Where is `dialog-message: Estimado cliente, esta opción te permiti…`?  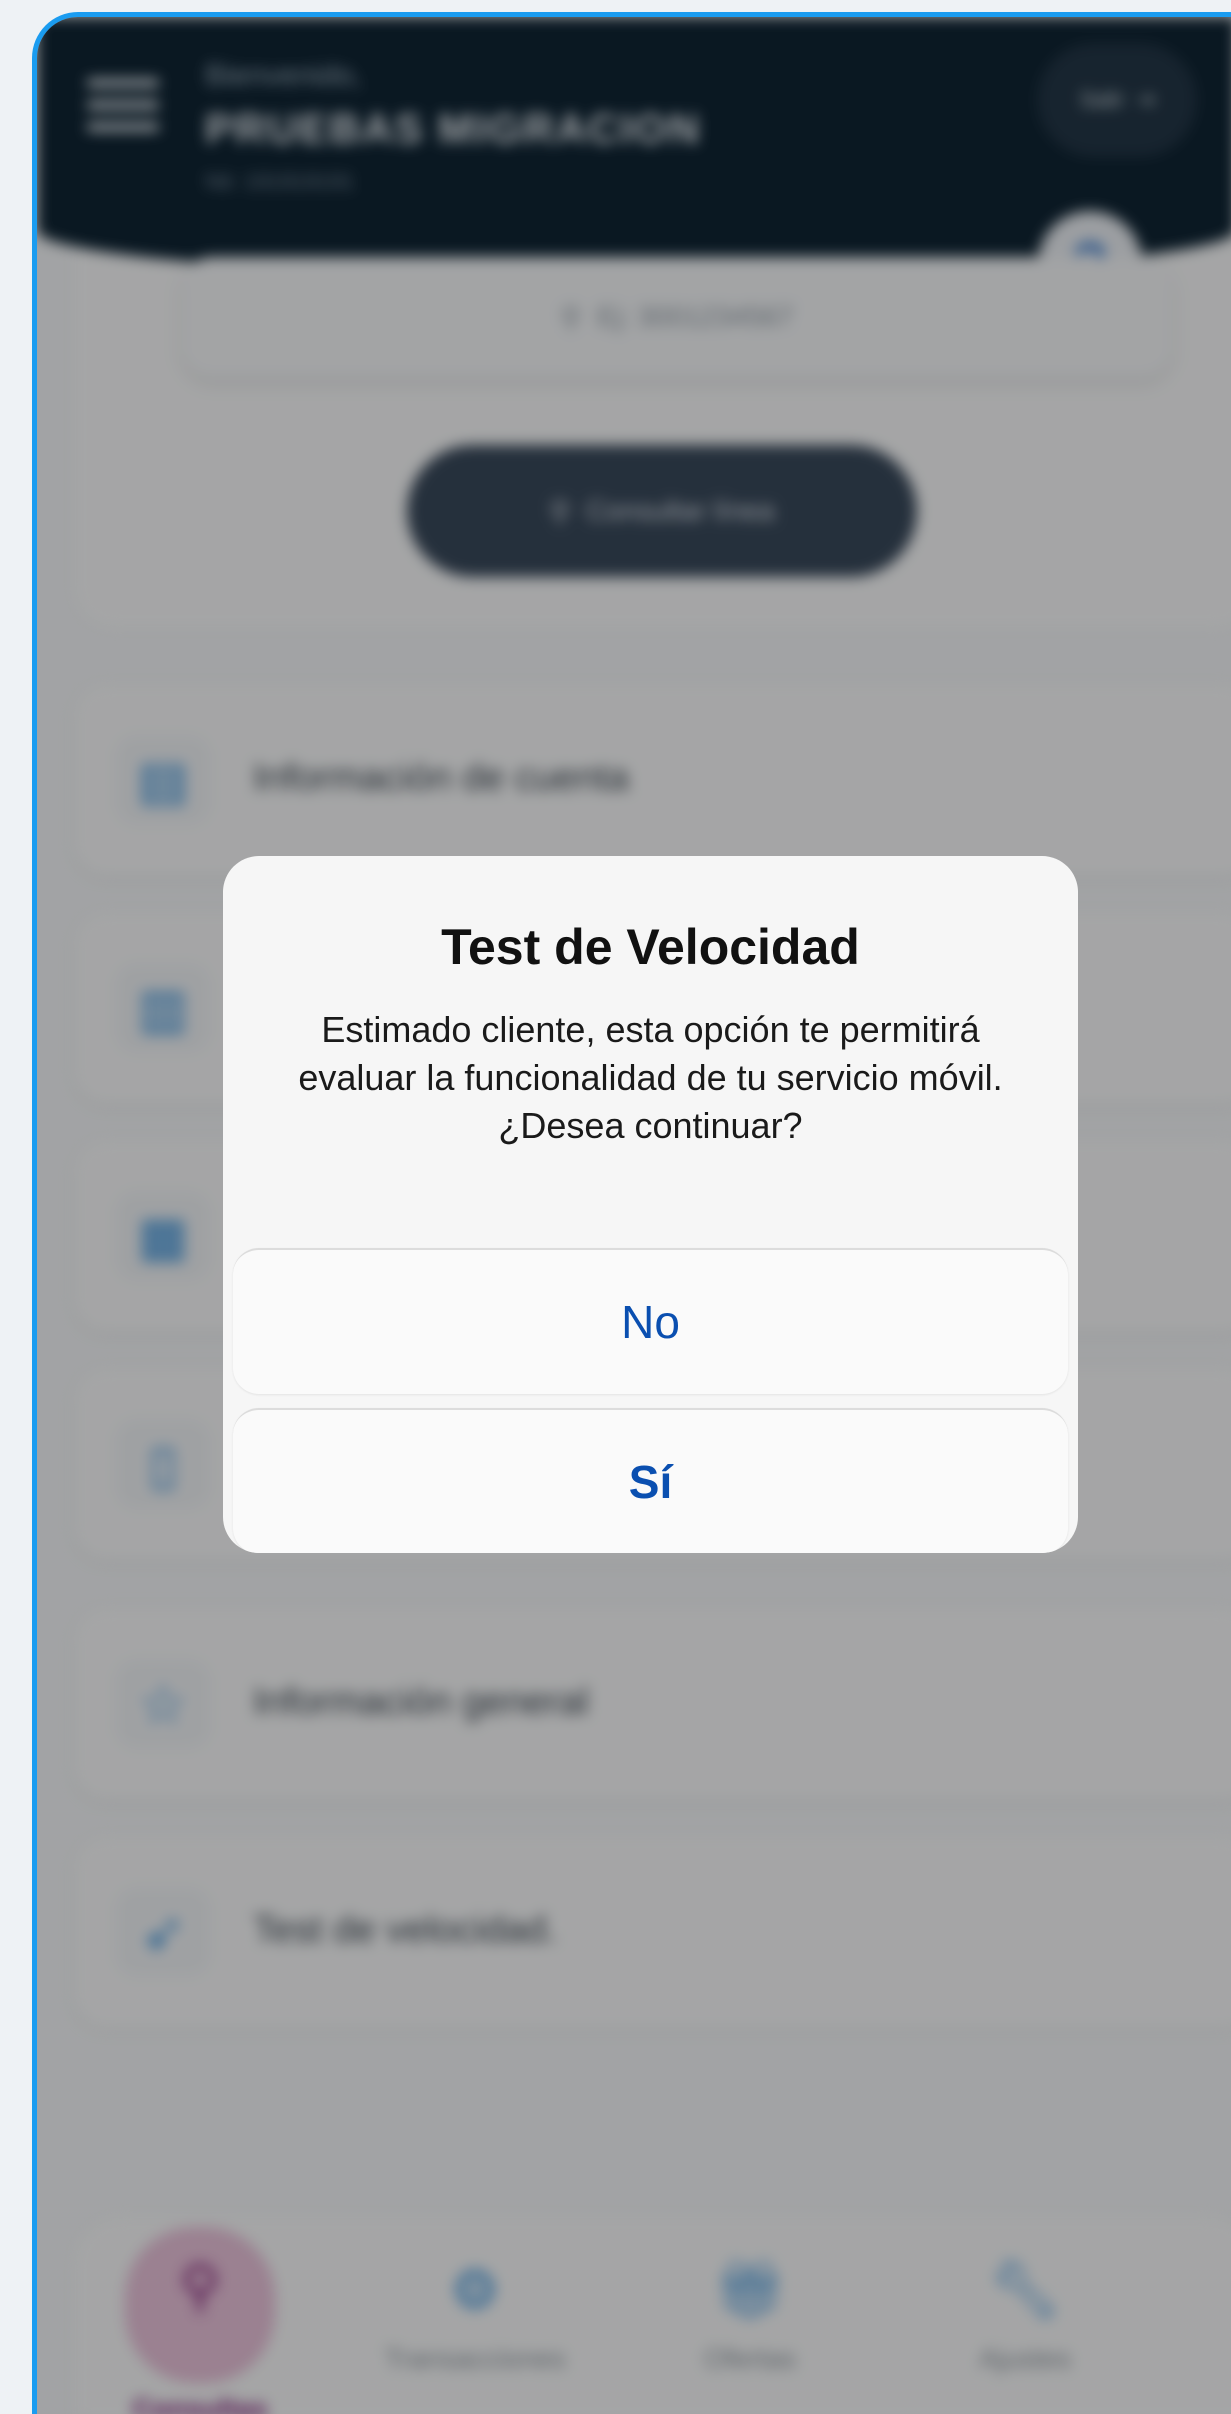 dialog-message: Estimado cliente, esta opción te permiti… is located at coordinates (650, 1077).